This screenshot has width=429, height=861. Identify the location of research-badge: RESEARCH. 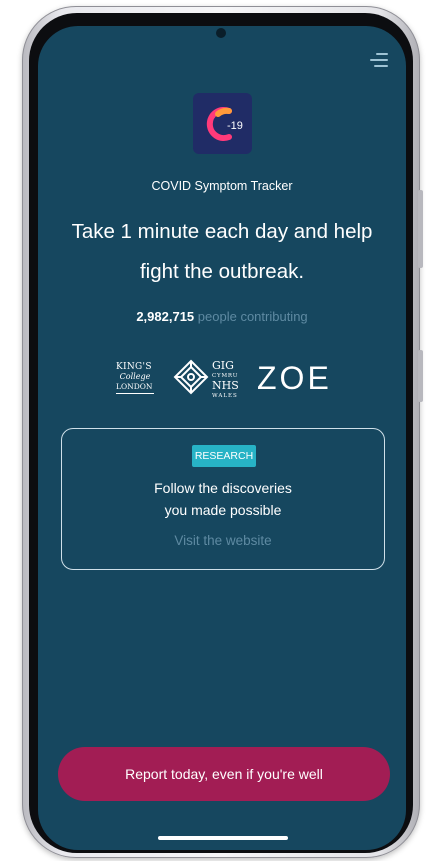
(224, 456).